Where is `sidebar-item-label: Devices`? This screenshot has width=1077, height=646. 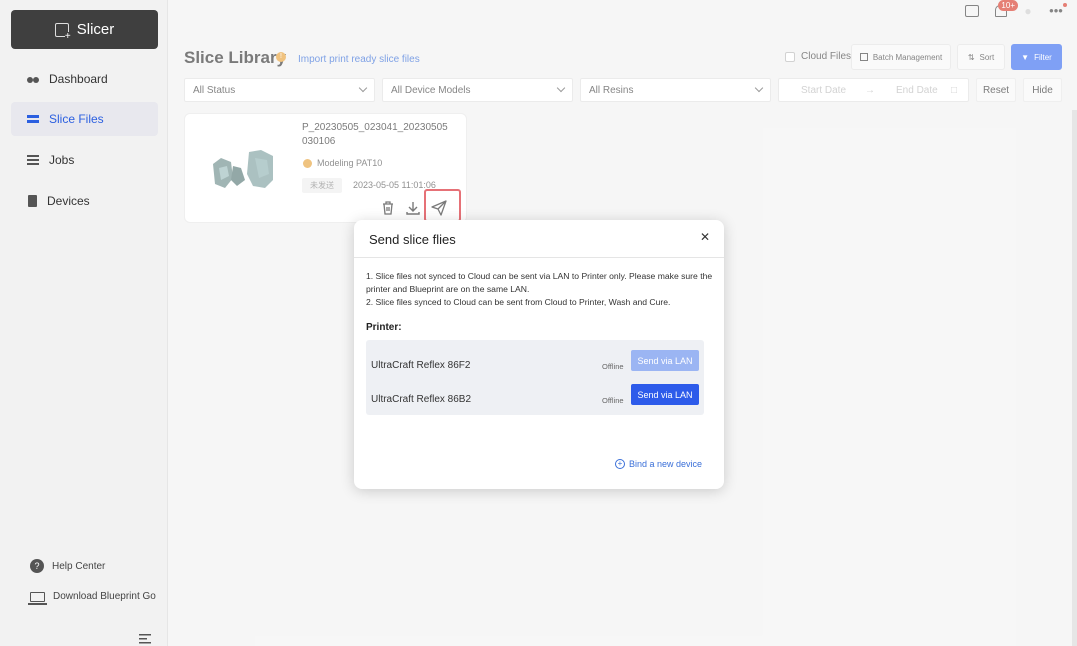
sidebar-item-label: Devices is located at coordinates (68, 201).